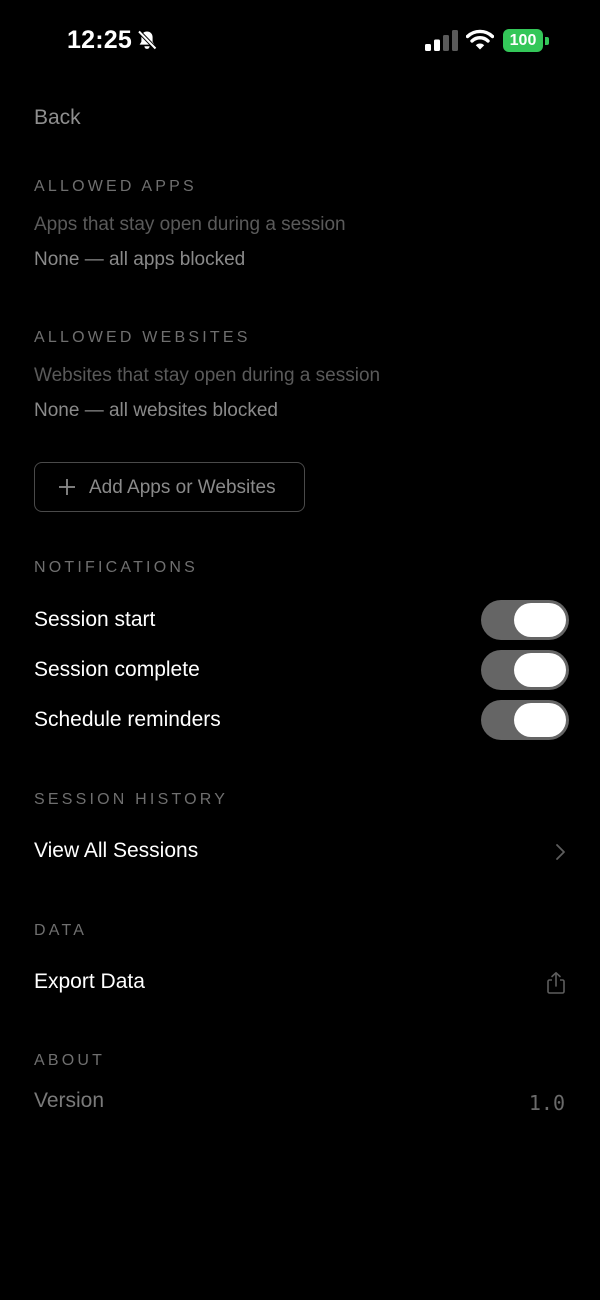 This screenshot has width=600, height=1300. Describe the element at coordinates (95, 619) in the screenshot. I see `session-start-label: Session start` at that location.